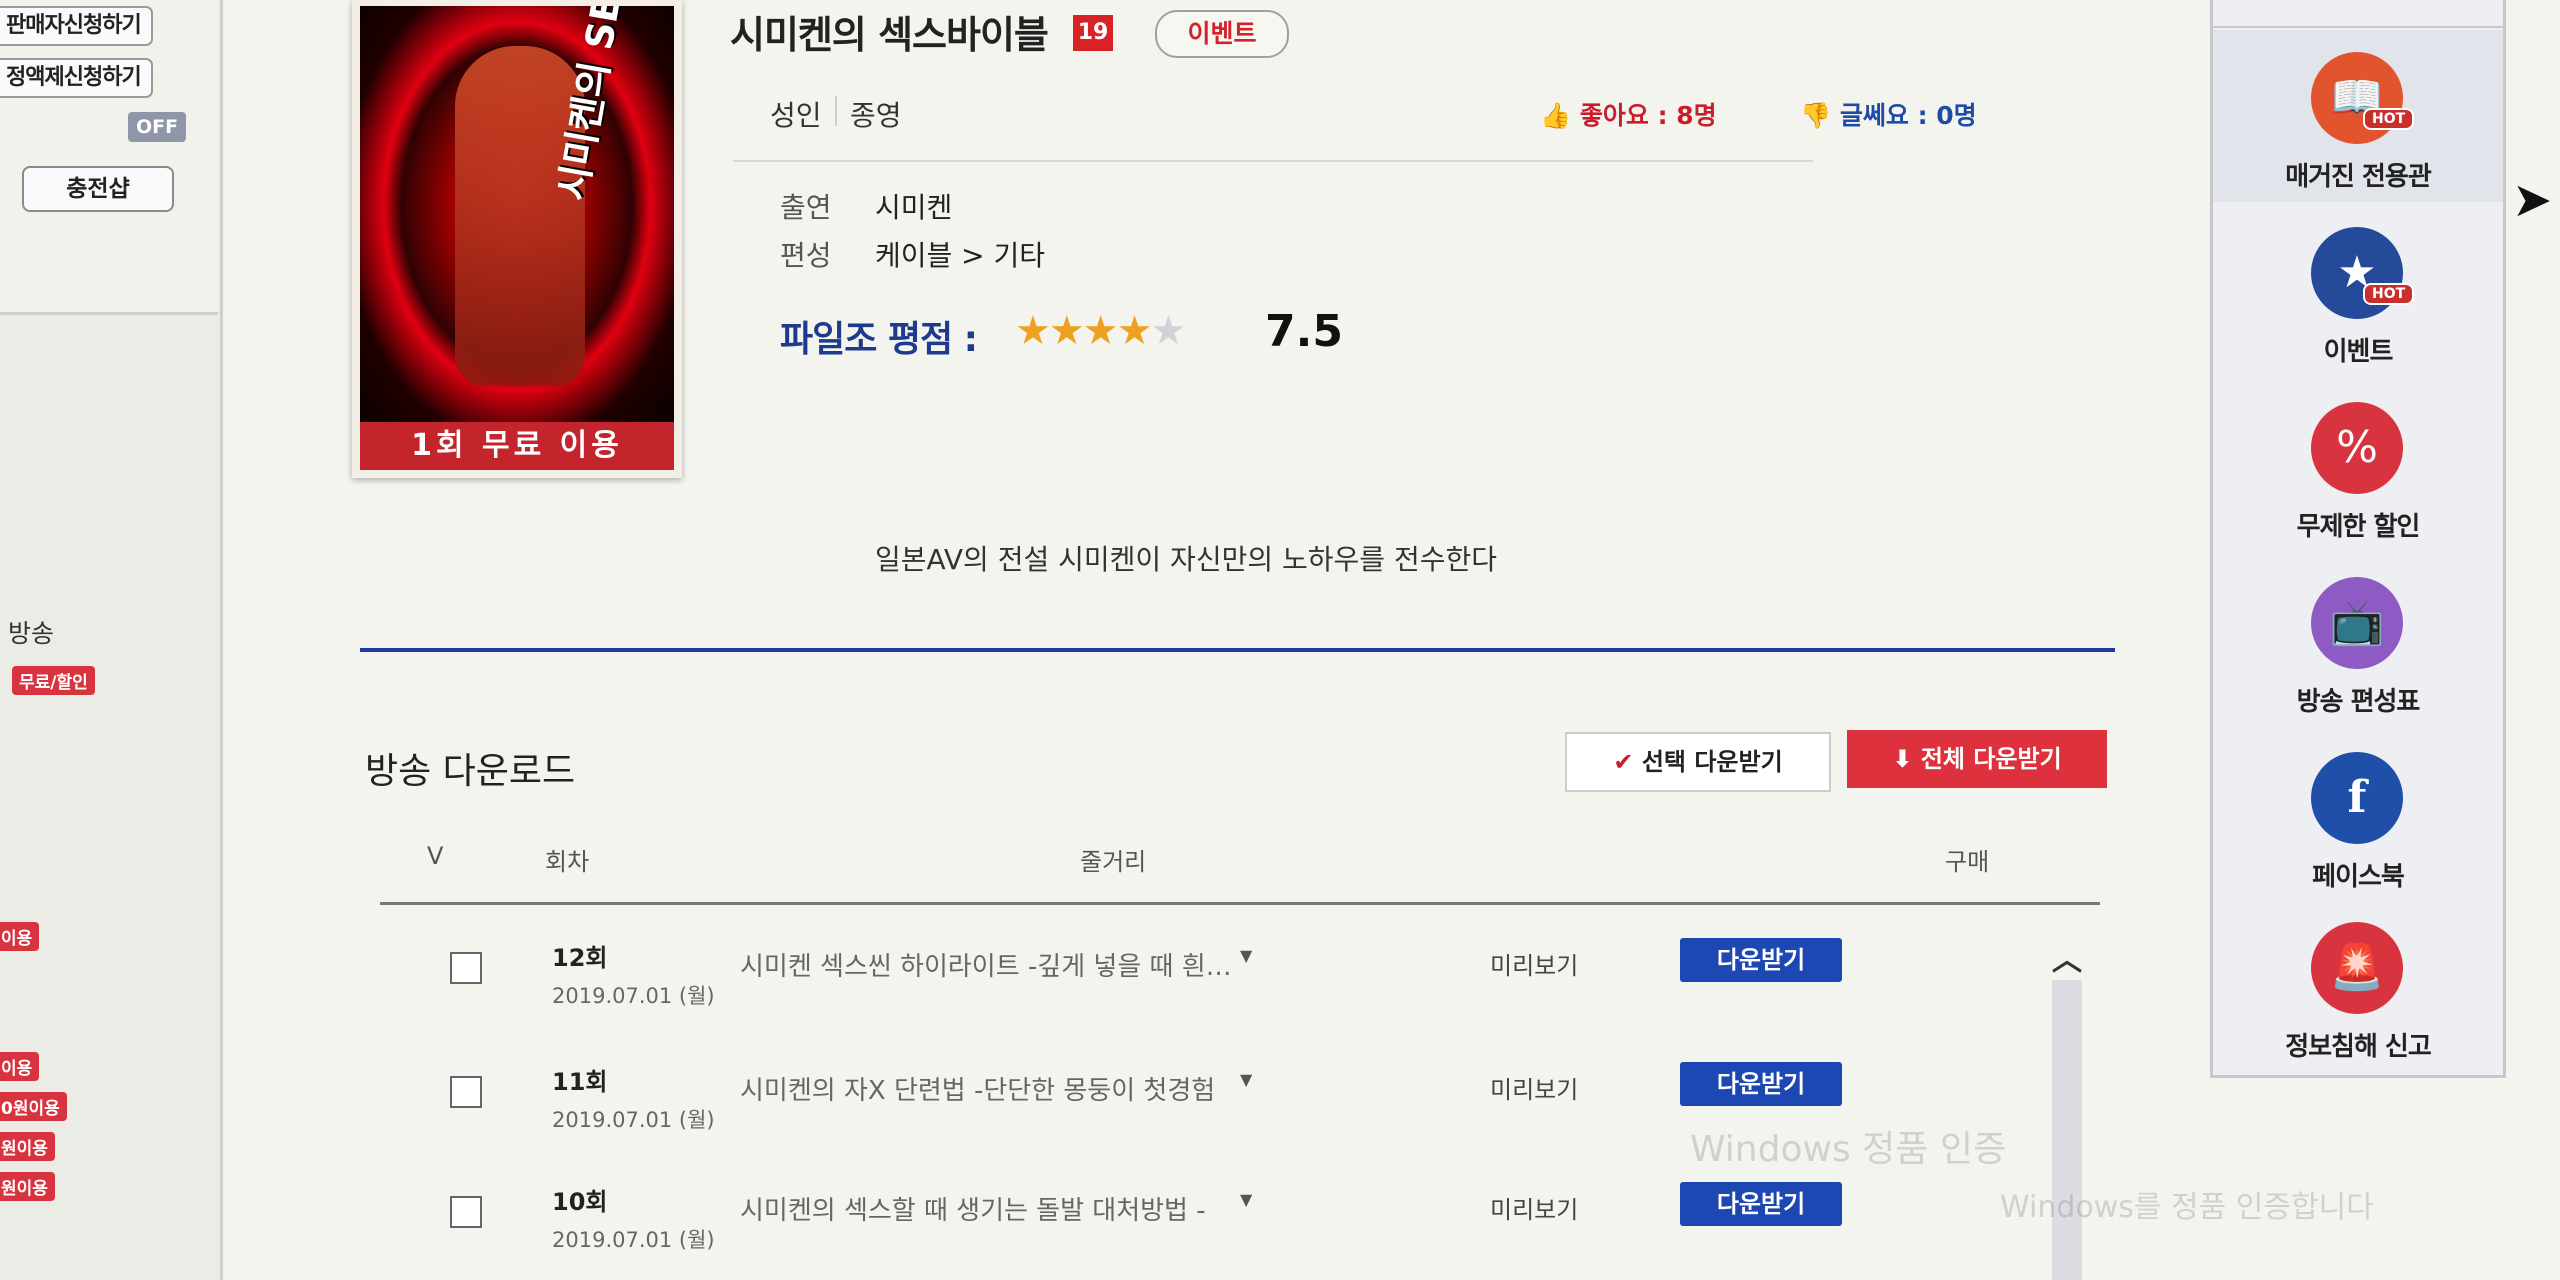 The height and width of the screenshot is (1280, 2560). What do you see at coordinates (1222, 34) in the screenshot?
I see `event-chip: 이벤트` at bounding box center [1222, 34].